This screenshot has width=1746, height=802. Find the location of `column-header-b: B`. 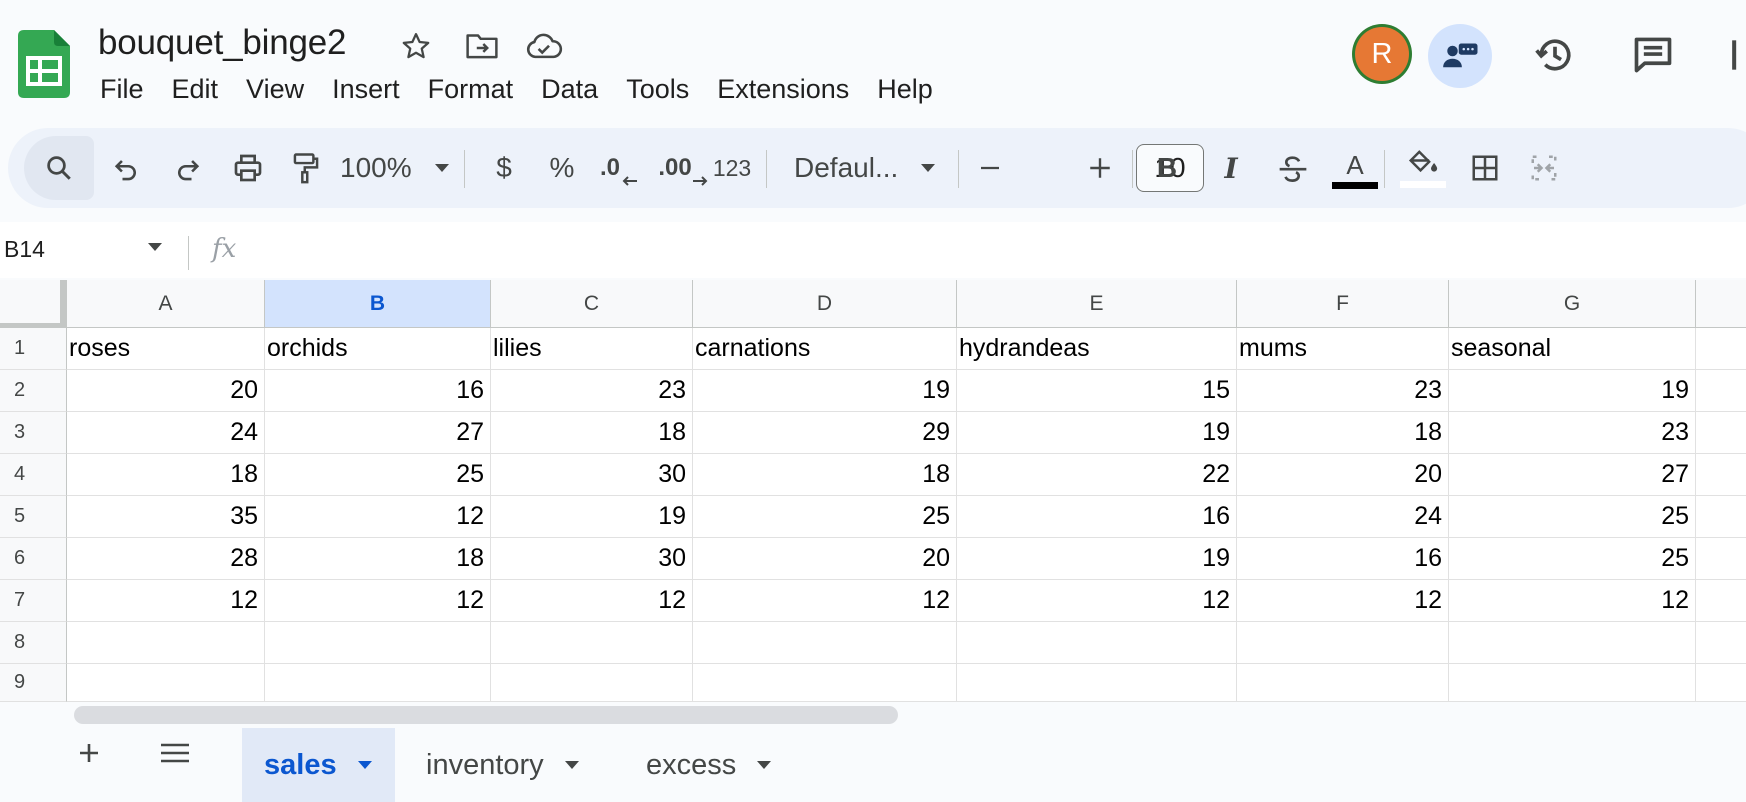

column-header-b: B is located at coordinates (378, 304).